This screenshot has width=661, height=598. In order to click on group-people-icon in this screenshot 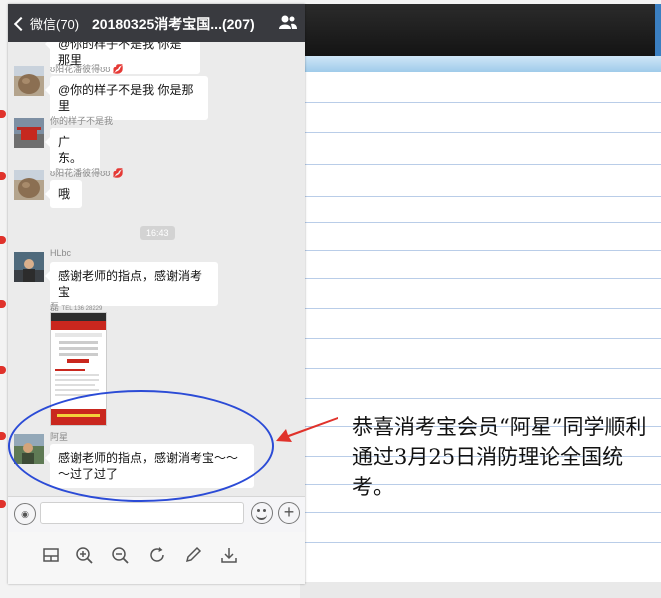, I will do `click(288, 22)`.